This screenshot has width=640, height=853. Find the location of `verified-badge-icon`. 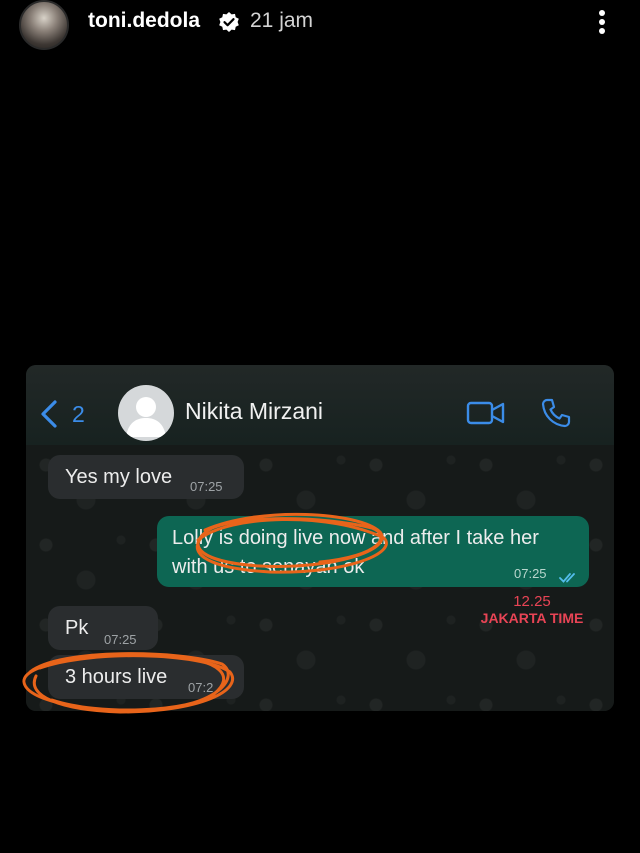

verified-badge-icon is located at coordinates (229, 23).